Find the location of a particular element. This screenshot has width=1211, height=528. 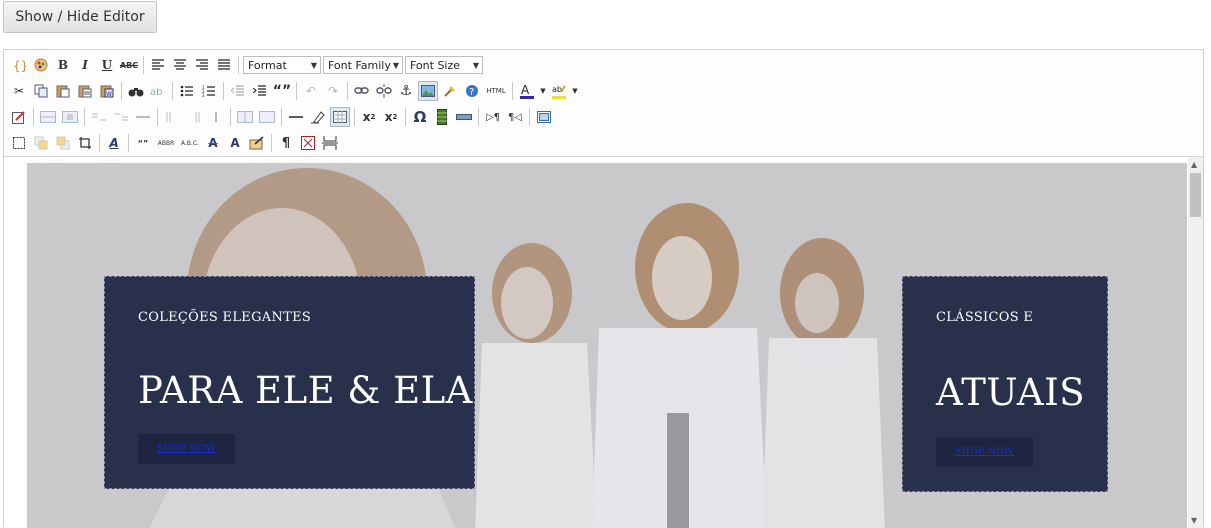

italic-icon: I is located at coordinates (85, 65).